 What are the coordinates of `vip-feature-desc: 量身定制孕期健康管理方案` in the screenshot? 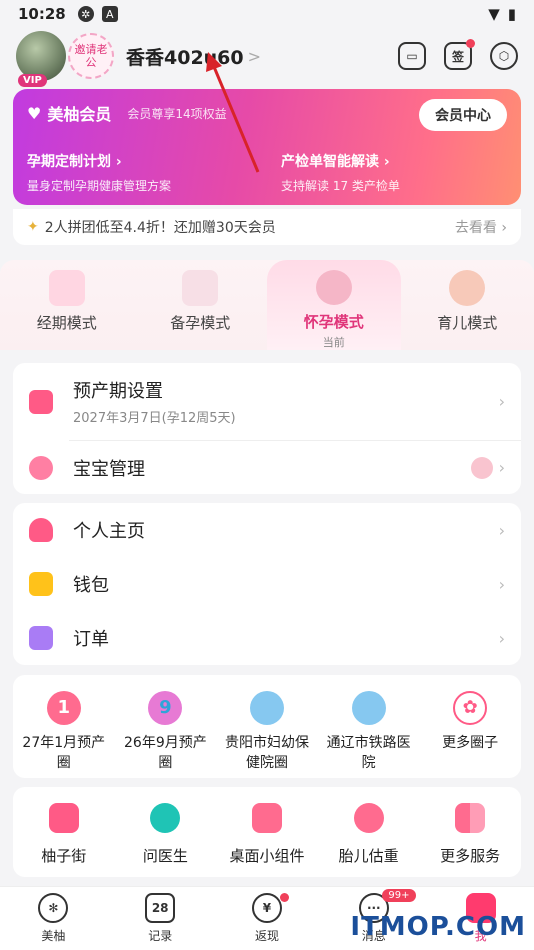 It's located at (99, 186).